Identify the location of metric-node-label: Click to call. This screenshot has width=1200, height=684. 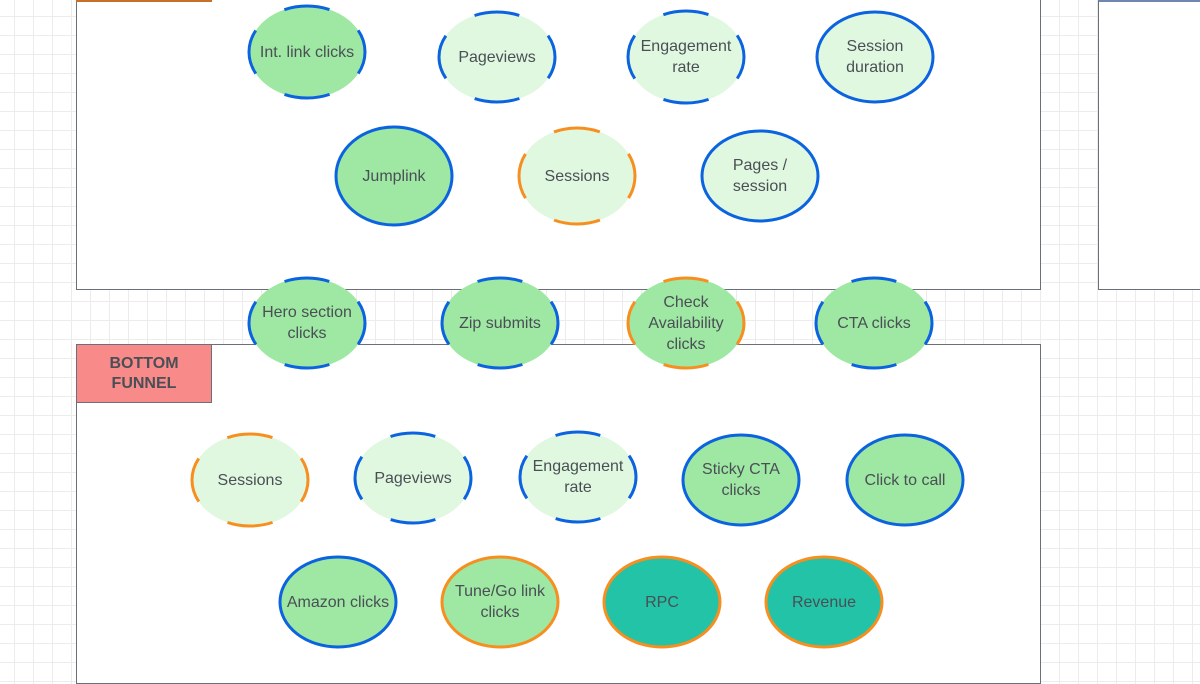
(905, 480).